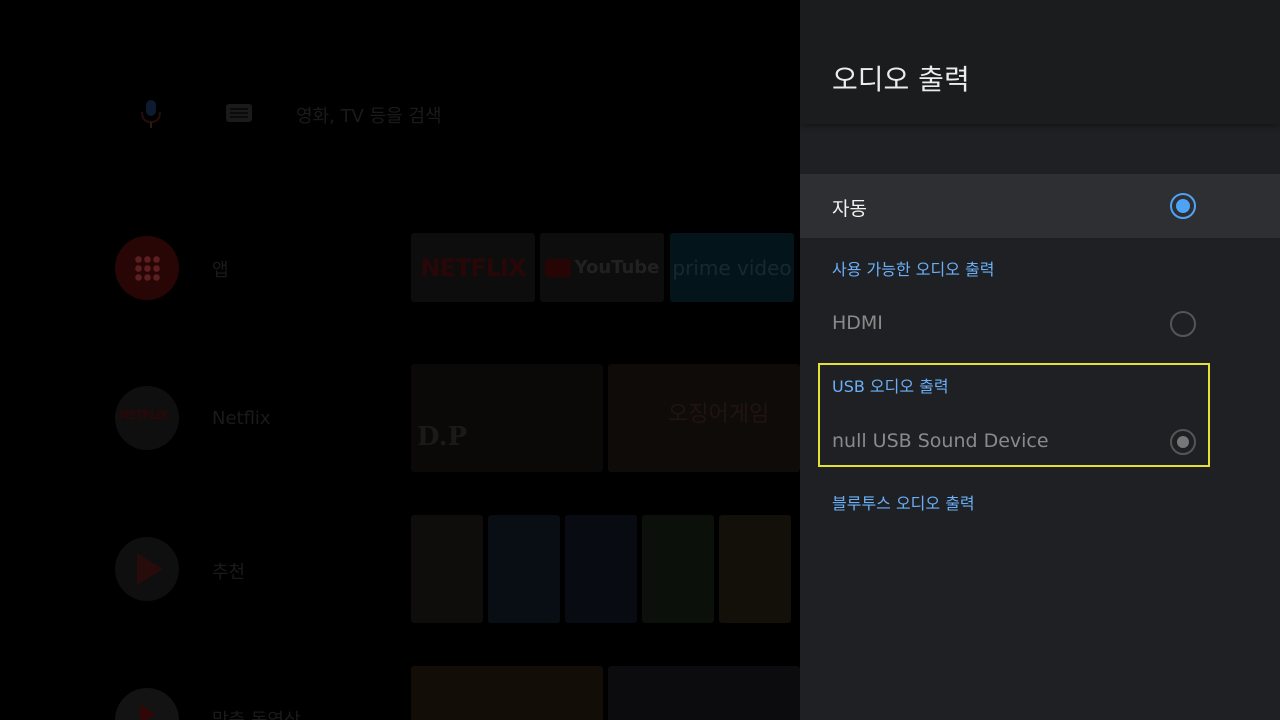  What do you see at coordinates (147, 704) in the screenshot?
I see `youtube-icon` at bounding box center [147, 704].